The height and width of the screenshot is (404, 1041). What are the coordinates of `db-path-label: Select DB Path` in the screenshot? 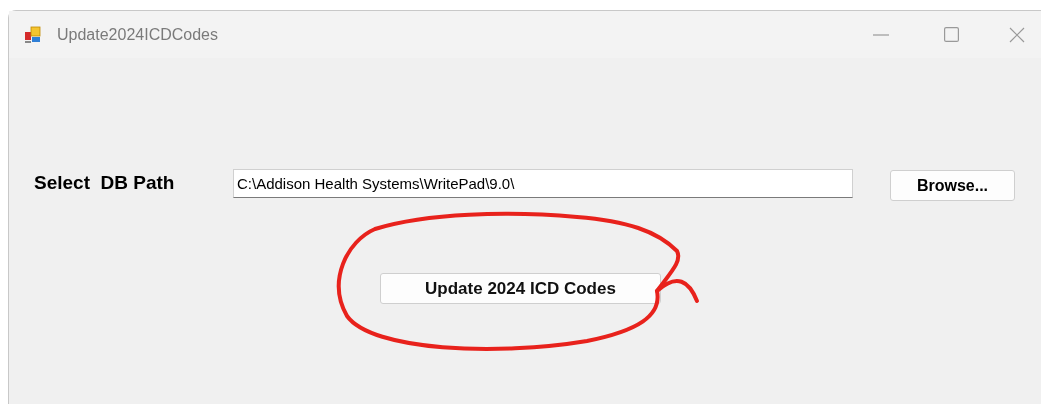 It's located at (105, 183).